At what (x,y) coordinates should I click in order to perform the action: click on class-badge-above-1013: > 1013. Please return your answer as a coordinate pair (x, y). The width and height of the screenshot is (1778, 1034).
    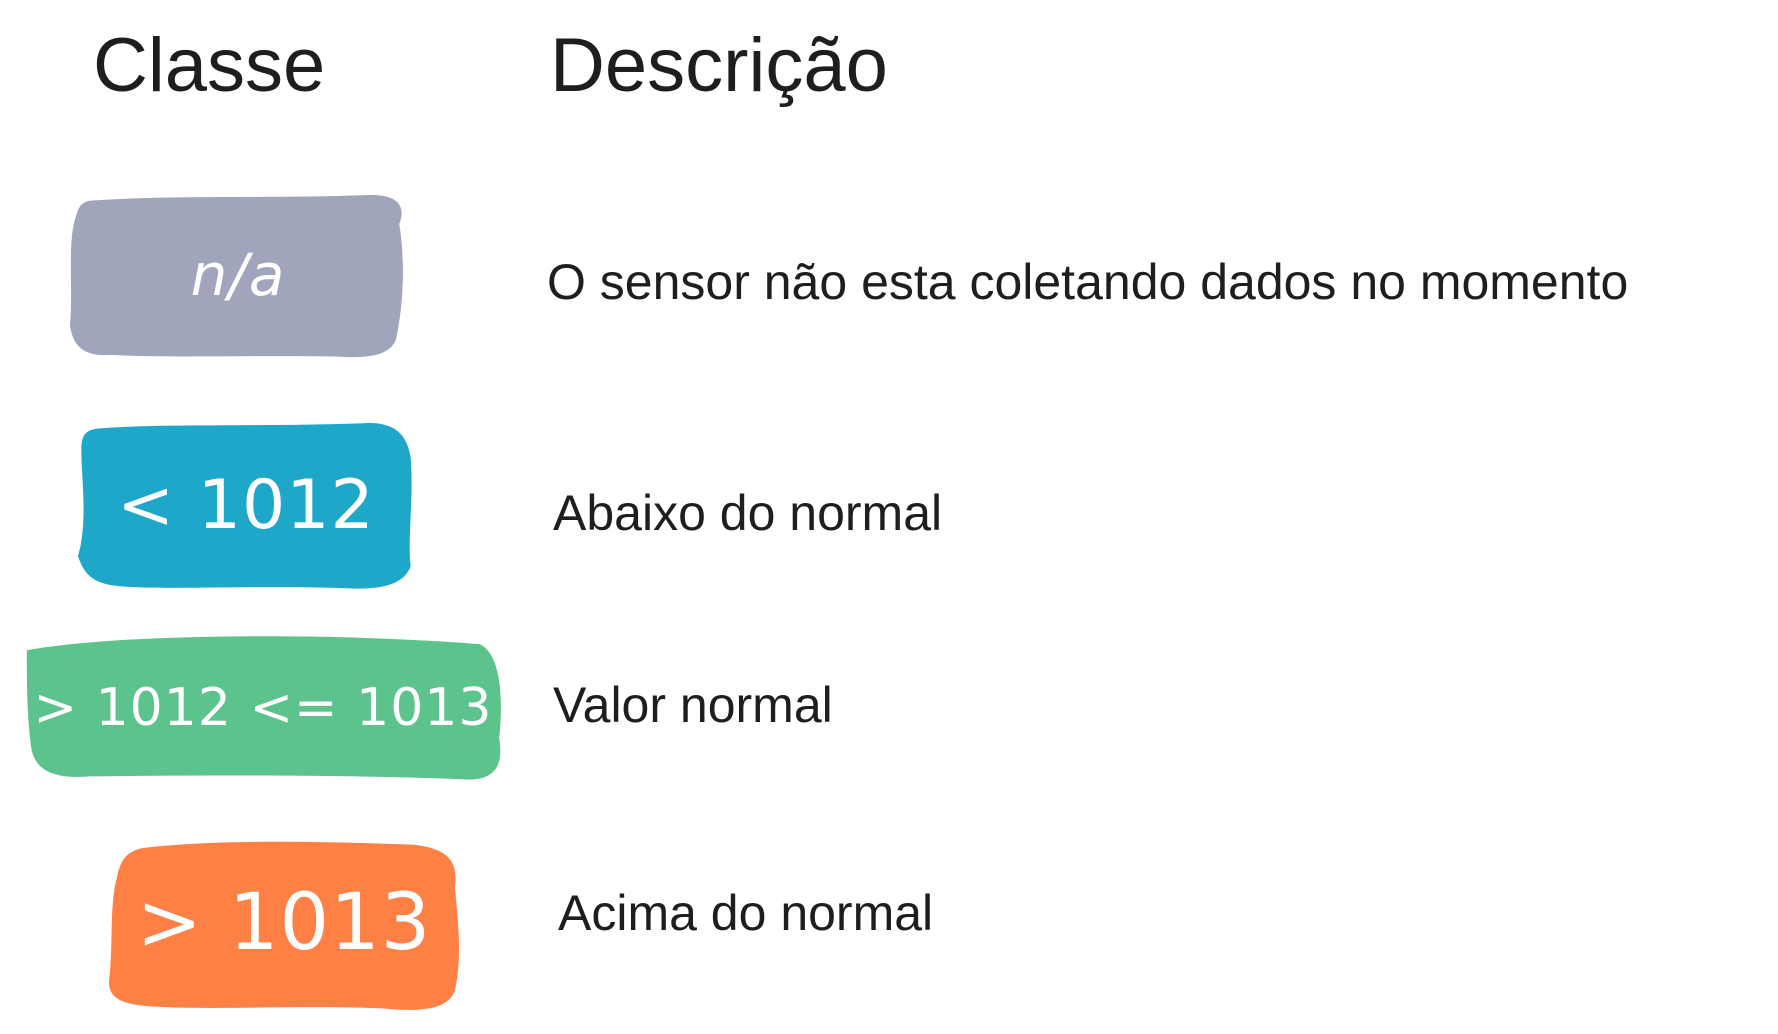
    Looking at the image, I should click on (284, 923).